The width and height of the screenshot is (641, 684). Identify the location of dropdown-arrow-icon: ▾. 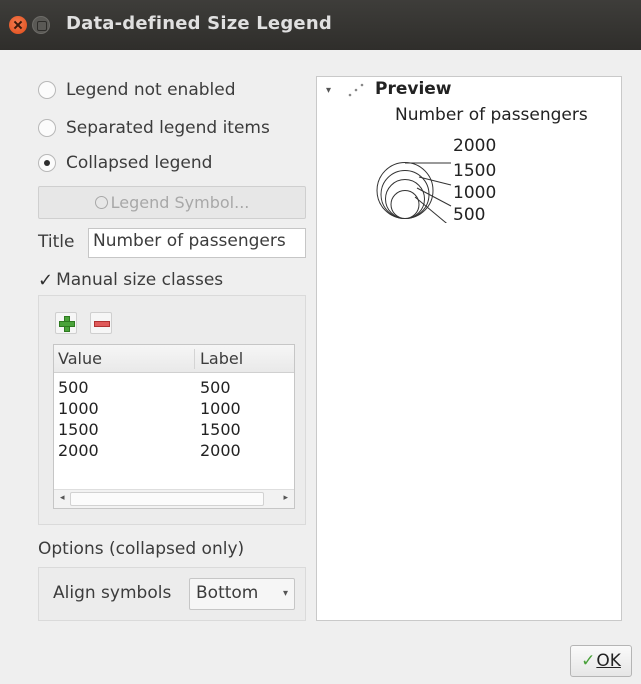
(285, 593).